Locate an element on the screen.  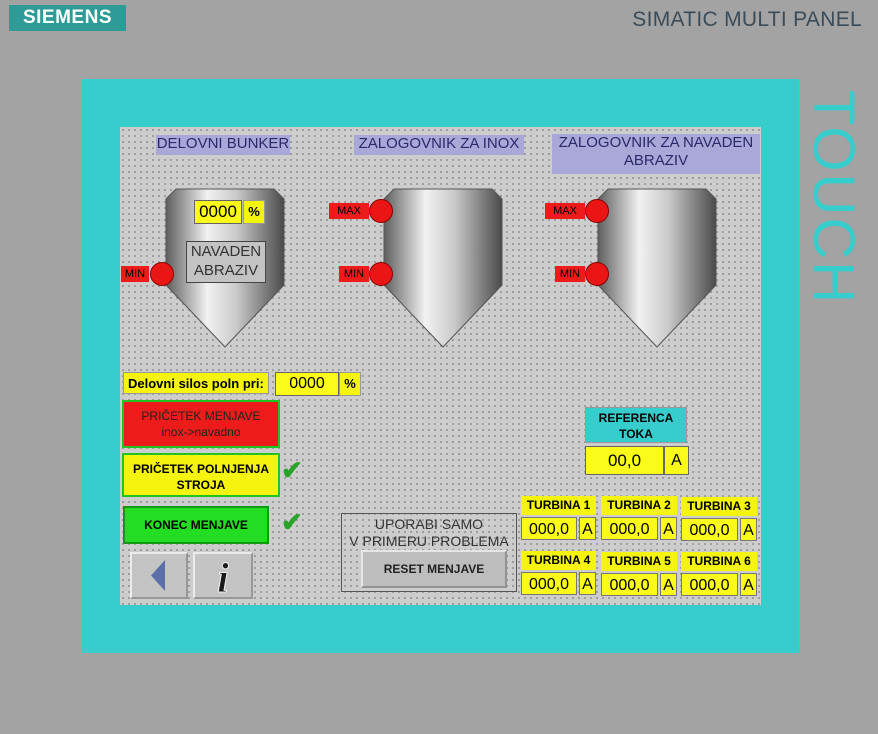
fill-setpoint-input: 0000 is located at coordinates (307, 384).